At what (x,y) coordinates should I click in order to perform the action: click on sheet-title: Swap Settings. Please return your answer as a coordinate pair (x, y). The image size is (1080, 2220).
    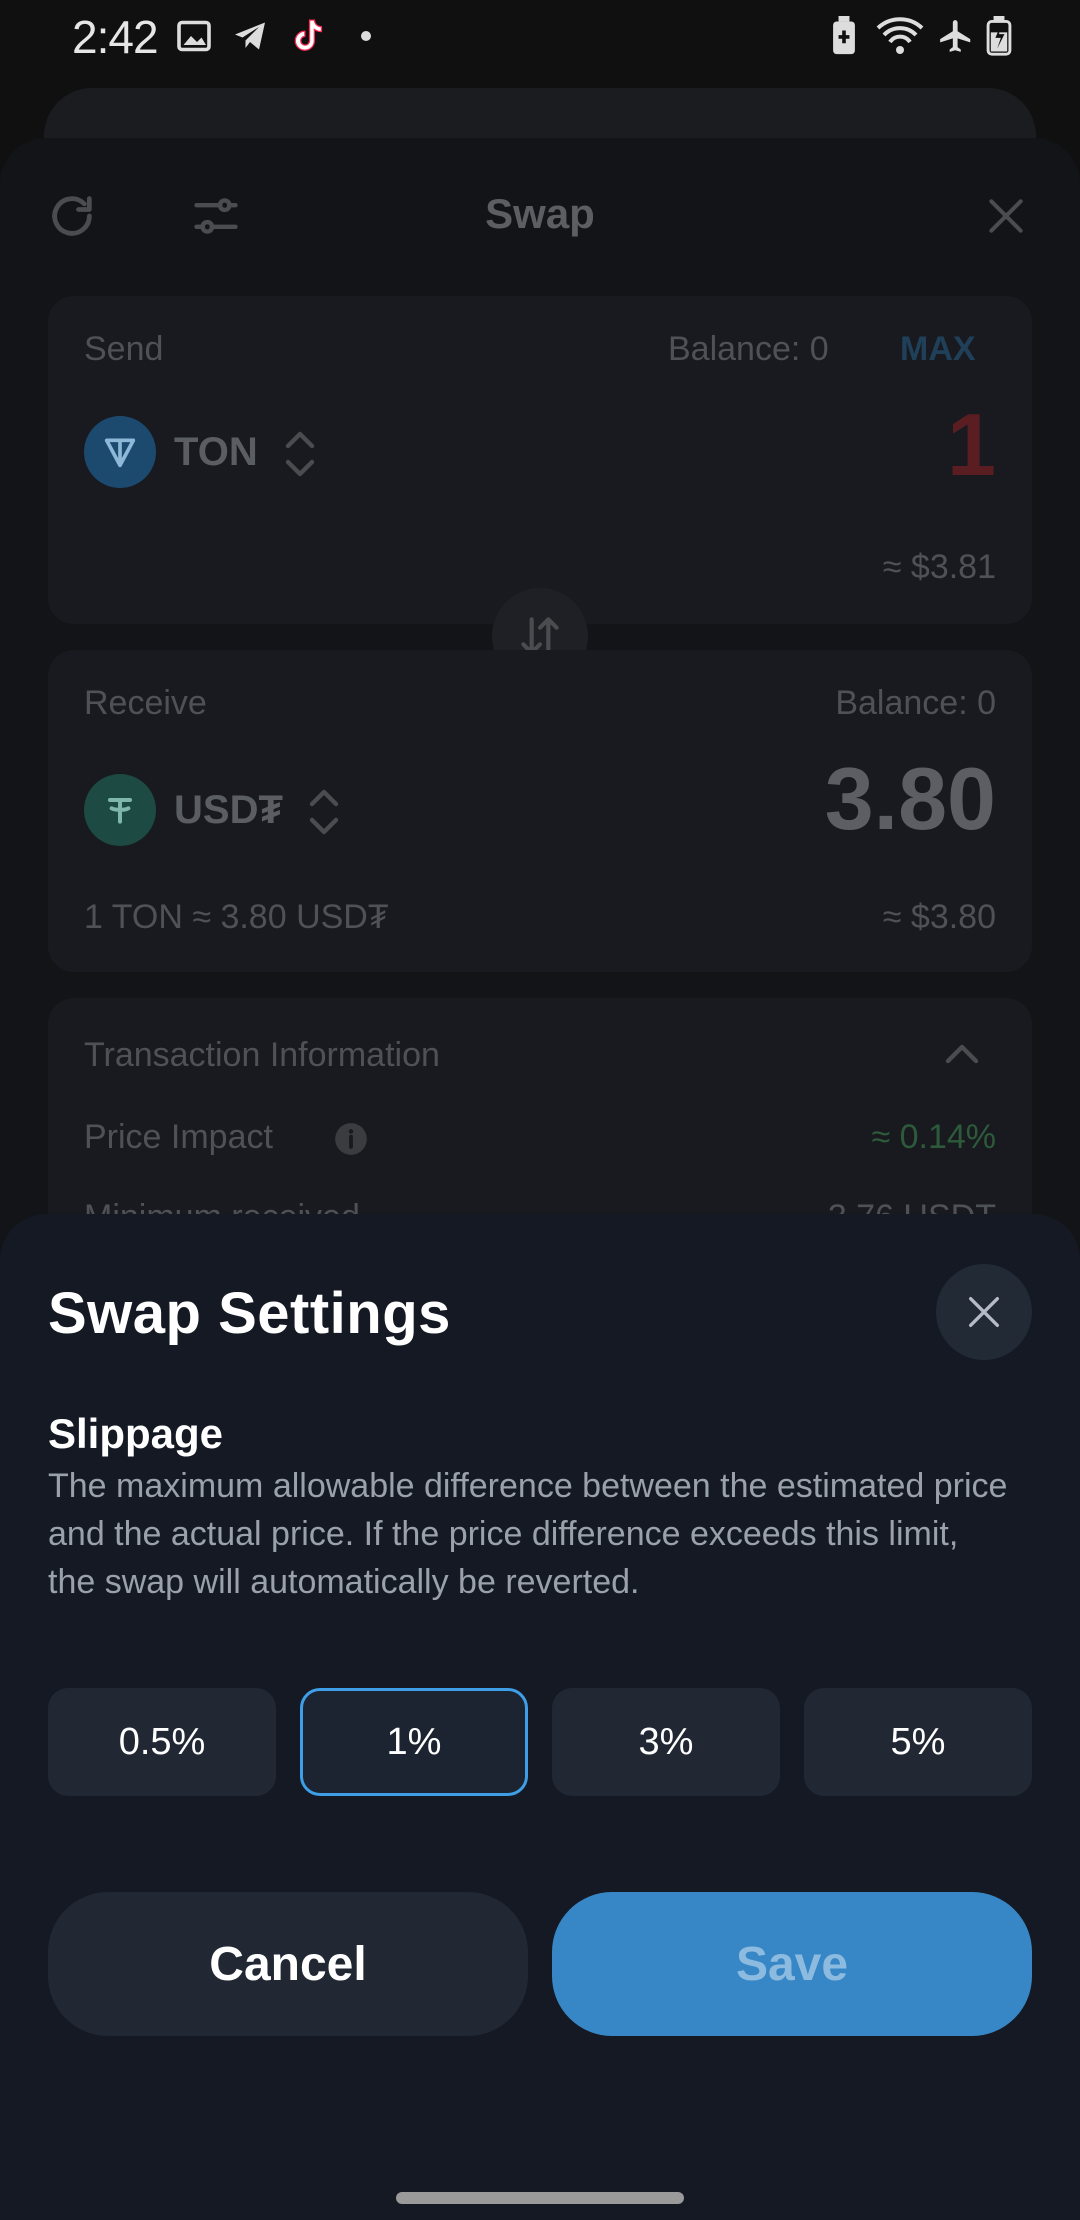
    Looking at the image, I should click on (249, 1313).